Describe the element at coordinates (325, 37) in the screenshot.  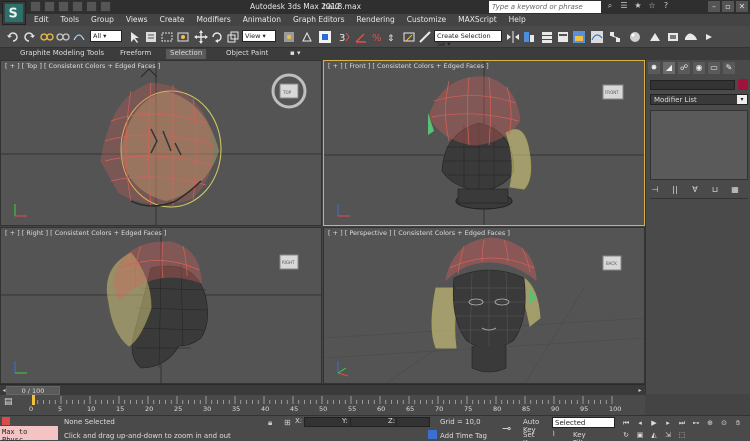
I see `keyboard-shortcut-override-icon` at that location.